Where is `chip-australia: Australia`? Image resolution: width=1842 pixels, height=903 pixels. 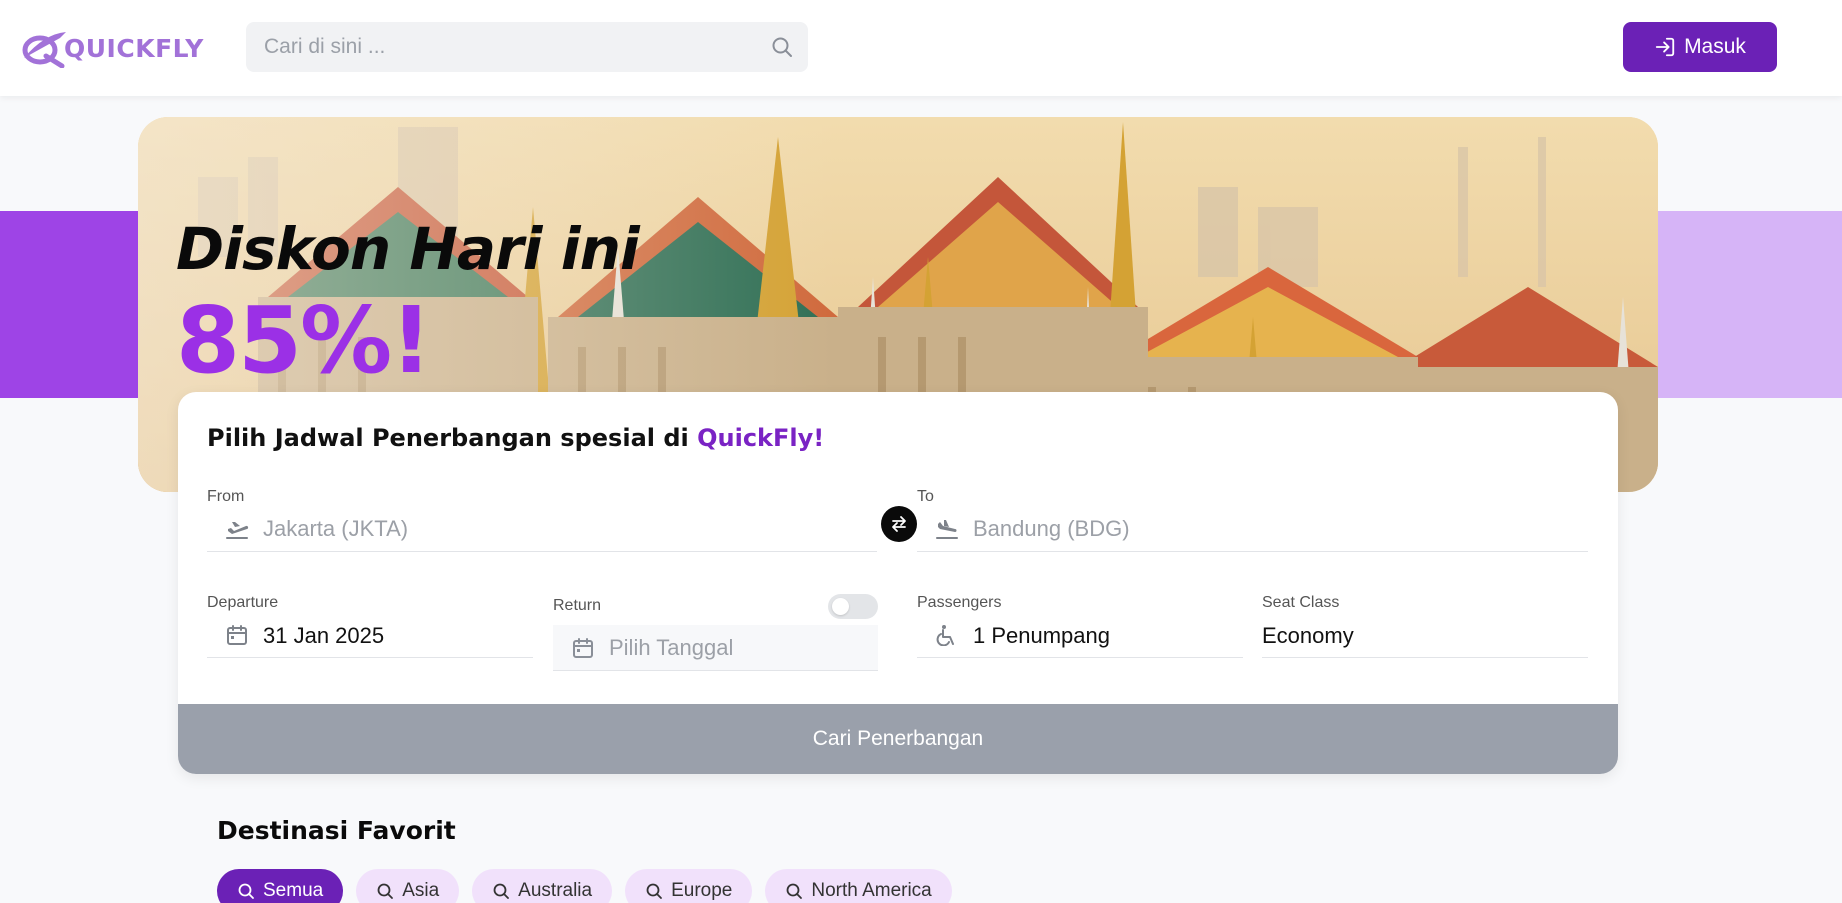 chip-australia: Australia is located at coordinates (542, 886).